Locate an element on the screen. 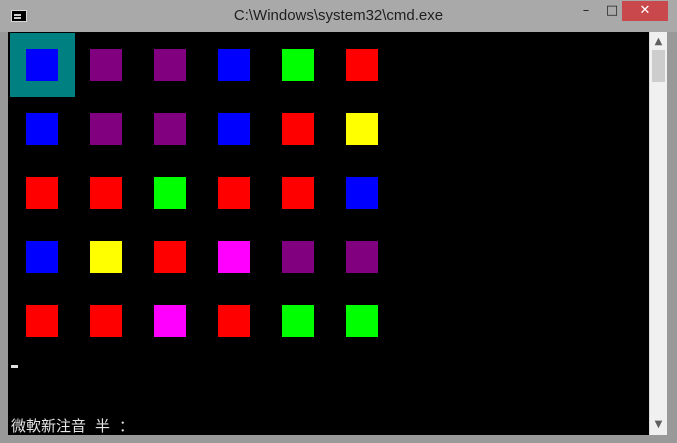 The width and height of the screenshot is (677, 443). vertical-scrollbar: ▲ ▼ is located at coordinates (658, 233).